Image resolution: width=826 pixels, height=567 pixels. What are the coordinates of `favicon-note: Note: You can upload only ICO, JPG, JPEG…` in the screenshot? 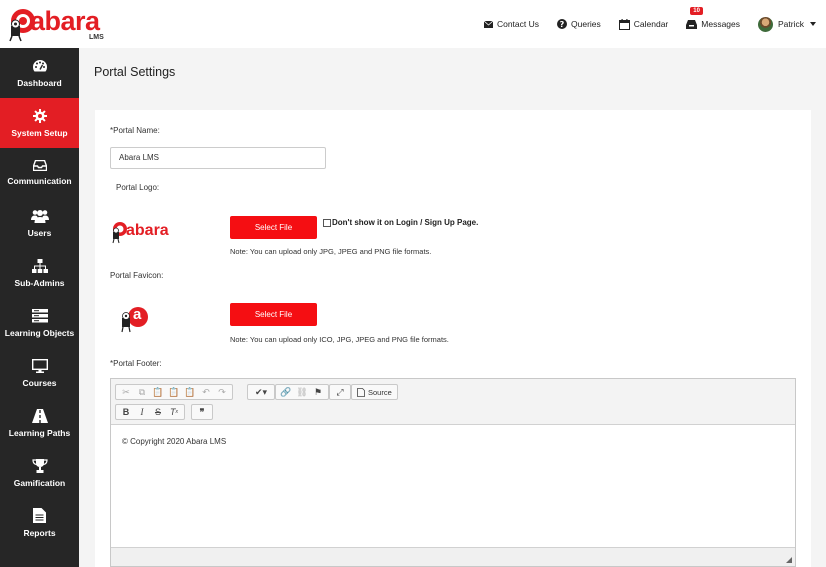 It's located at (339, 339).